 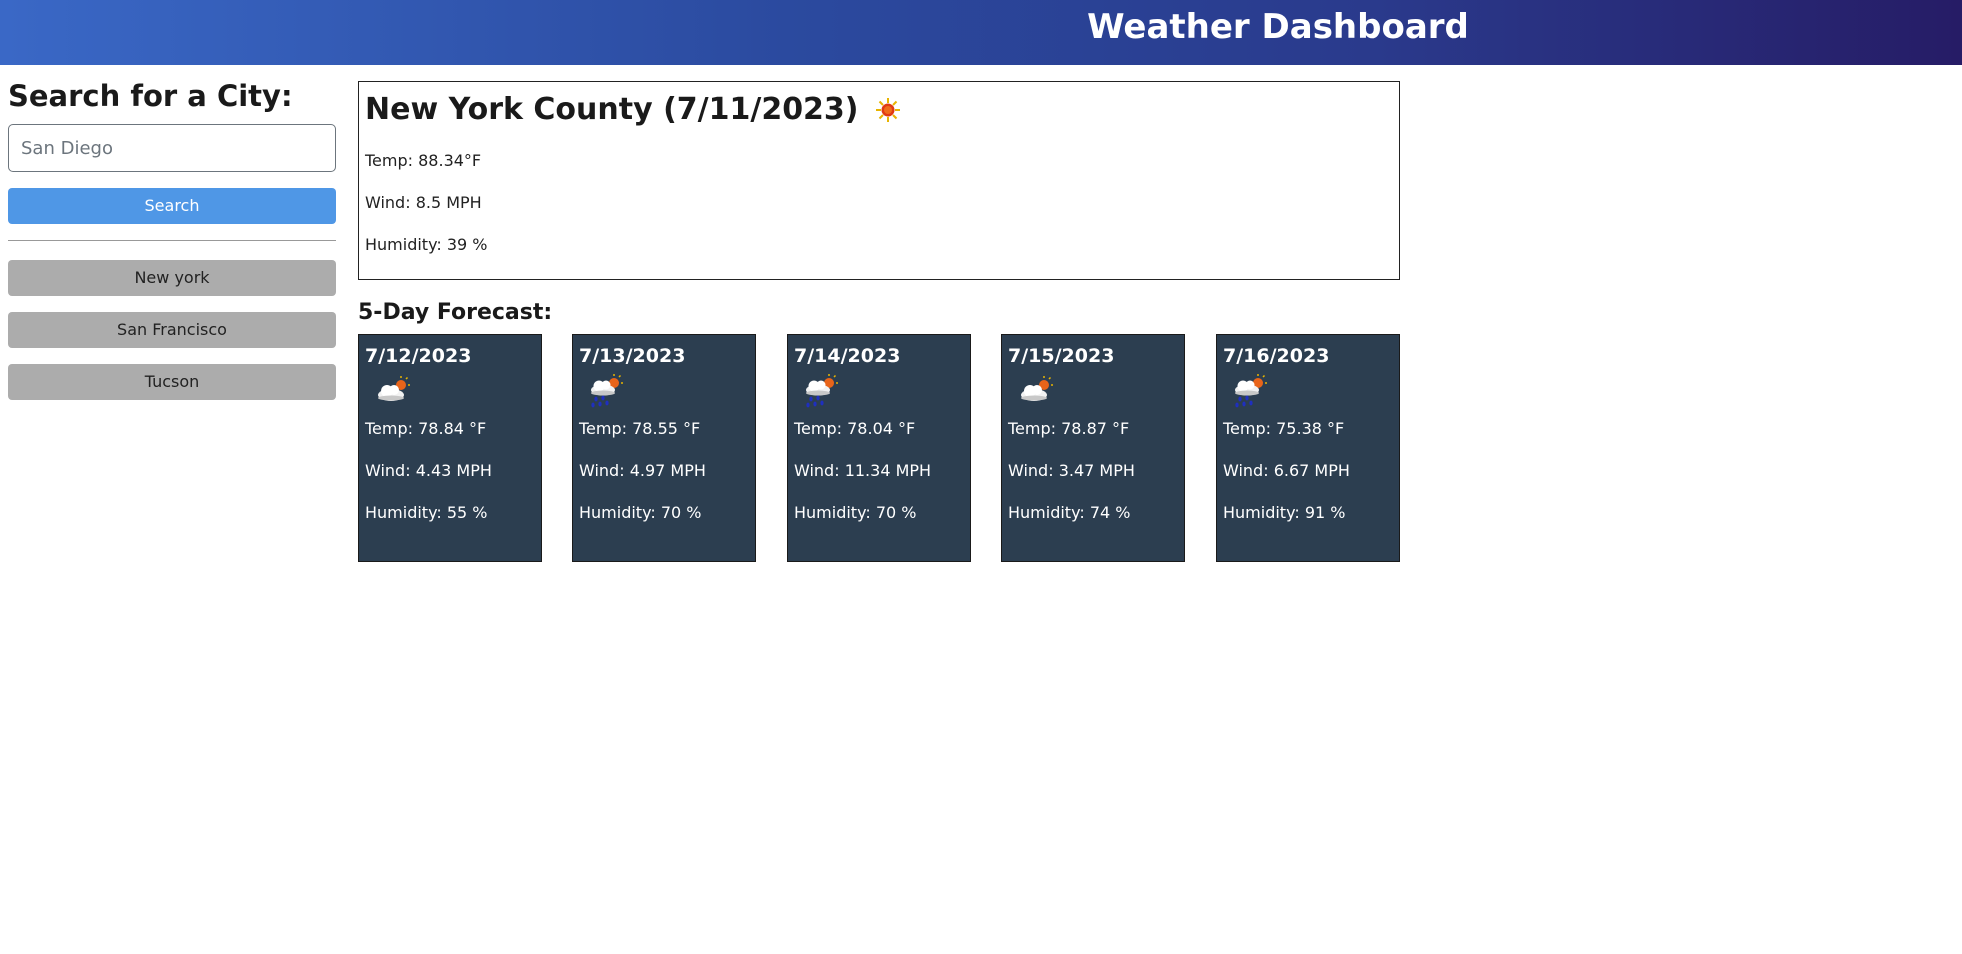 What do you see at coordinates (172, 278) in the screenshot?
I see `history-item-new-york: New york` at bounding box center [172, 278].